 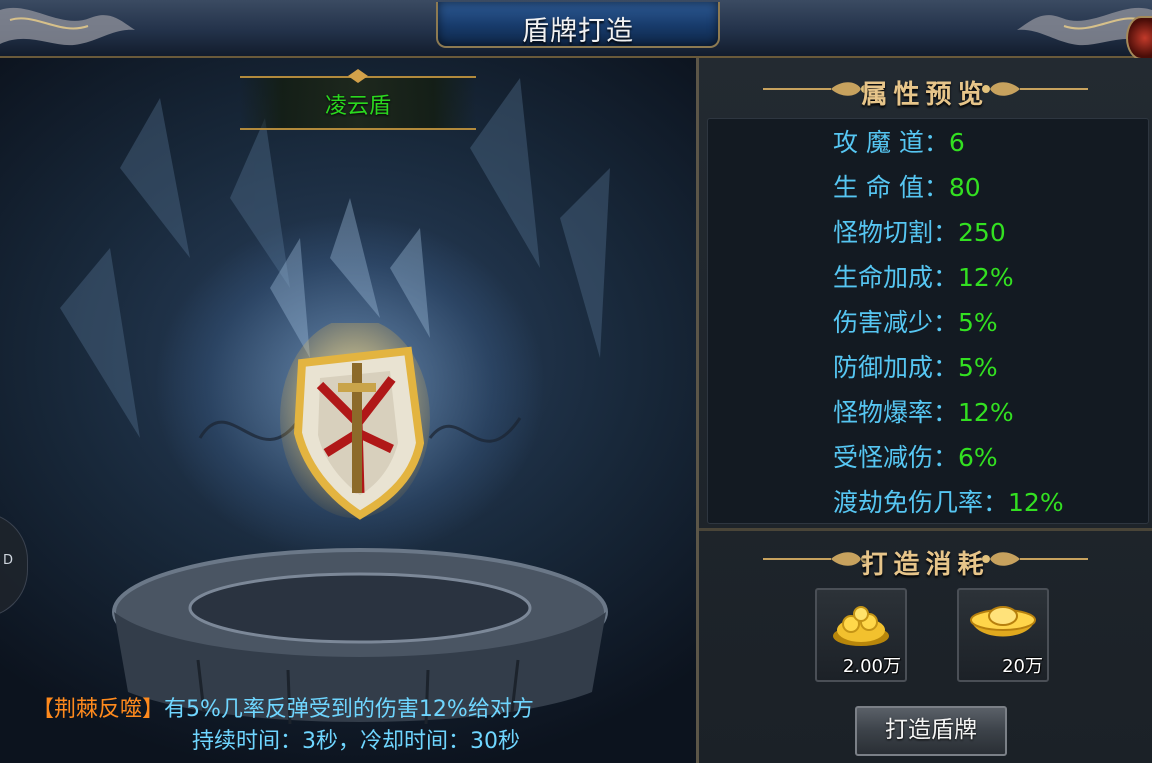 What do you see at coordinates (8, 560) in the screenshot?
I see `side-tab-label: D` at bounding box center [8, 560].